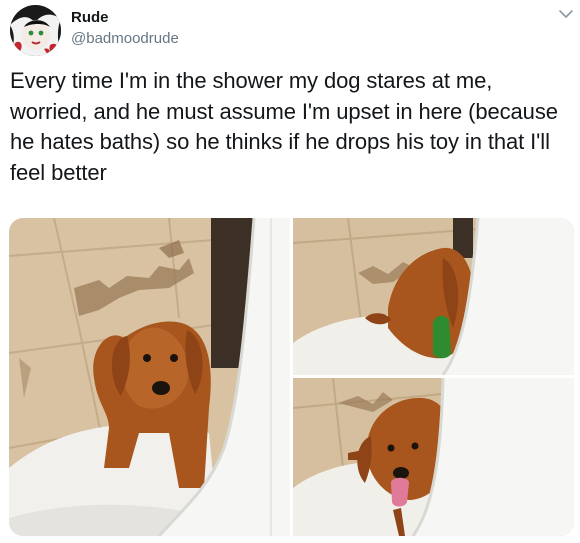  I want to click on avatar, so click(35, 30).